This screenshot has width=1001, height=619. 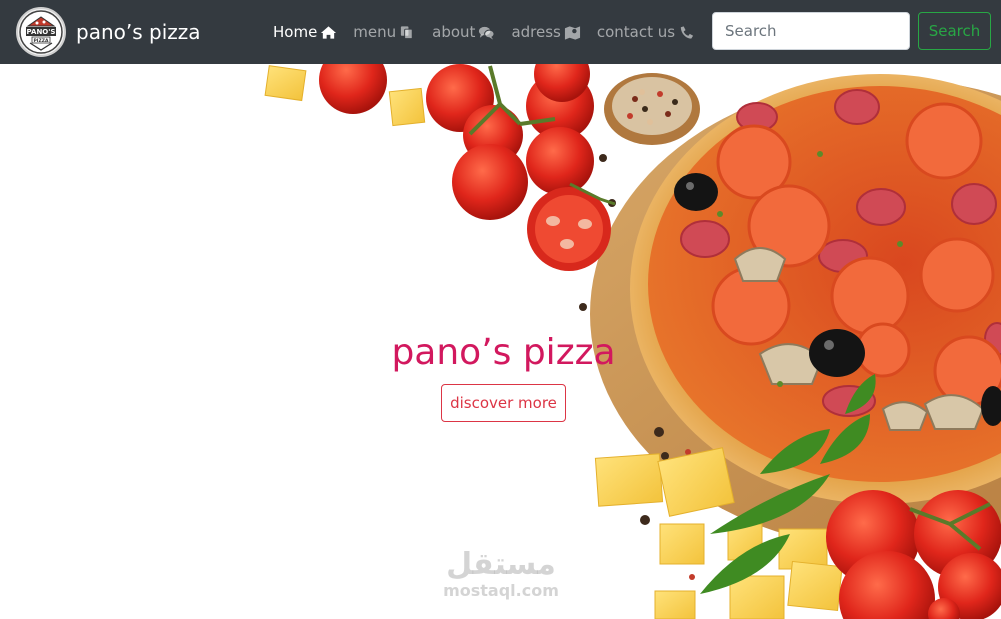 What do you see at coordinates (328, 32) in the screenshot?
I see `home-icon` at bounding box center [328, 32].